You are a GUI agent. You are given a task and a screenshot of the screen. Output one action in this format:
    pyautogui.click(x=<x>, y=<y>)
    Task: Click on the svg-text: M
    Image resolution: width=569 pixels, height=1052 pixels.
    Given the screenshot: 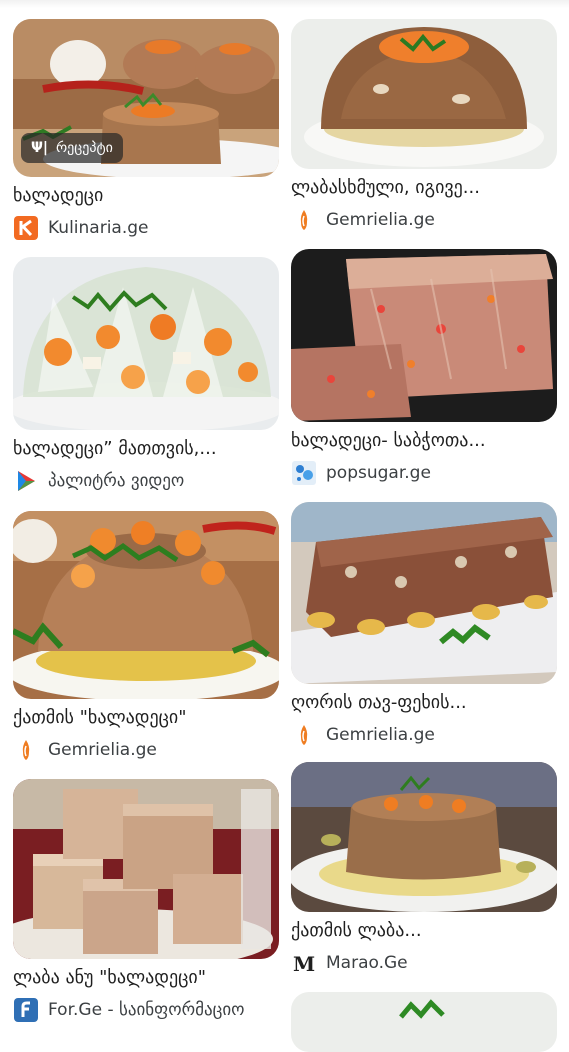 What is the action you would take?
    pyautogui.click(x=304, y=963)
    